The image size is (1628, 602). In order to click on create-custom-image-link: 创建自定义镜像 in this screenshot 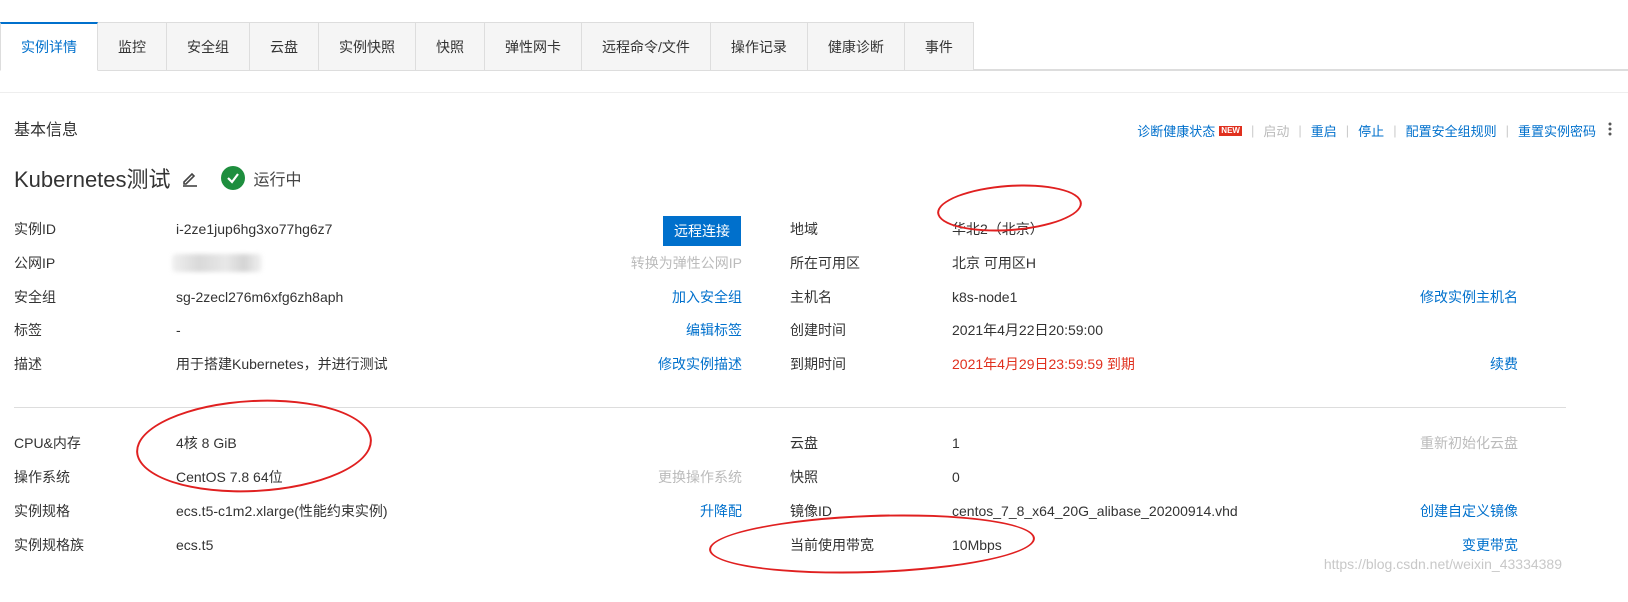, I will do `click(1469, 511)`.